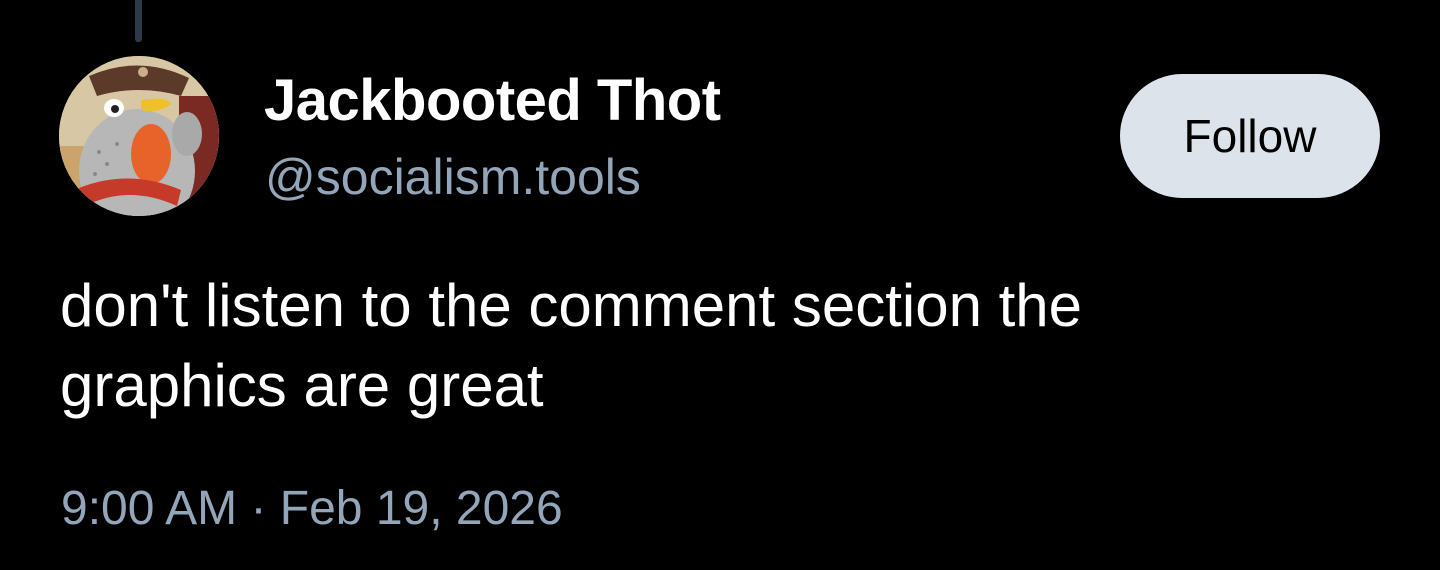 The width and height of the screenshot is (1440, 570). Describe the element at coordinates (453, 177) in the screenshot. I see `author-handle: @socialism.tools` at that location.